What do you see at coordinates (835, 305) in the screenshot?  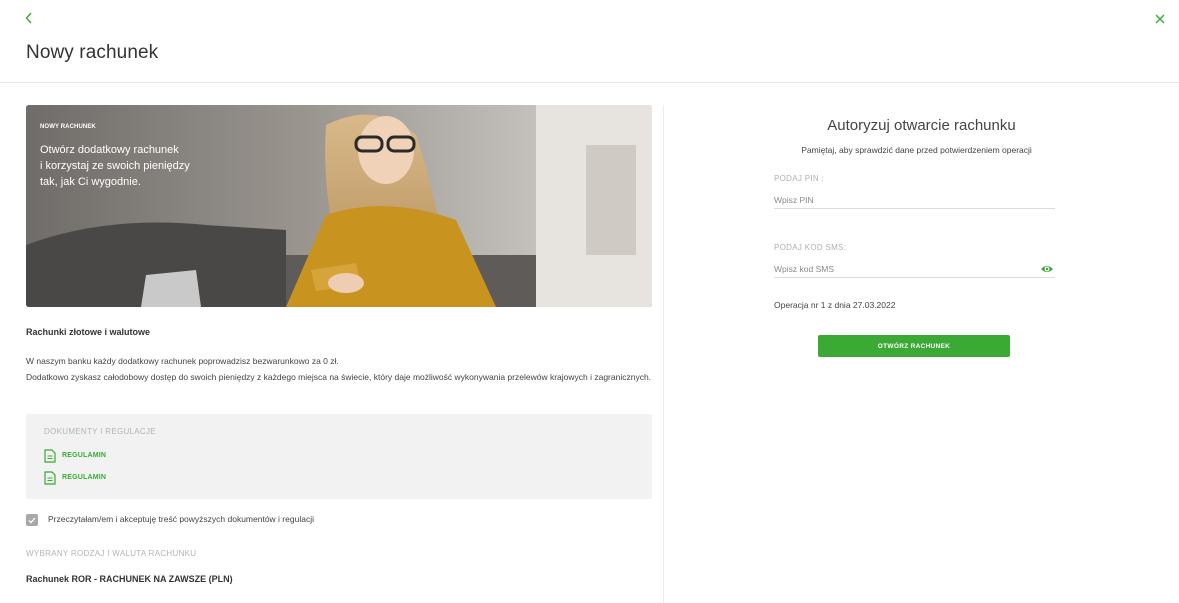 I see `operation-info: Operacja nr 1 z dnia 27.03.2022` at bounding box center [835, 305].